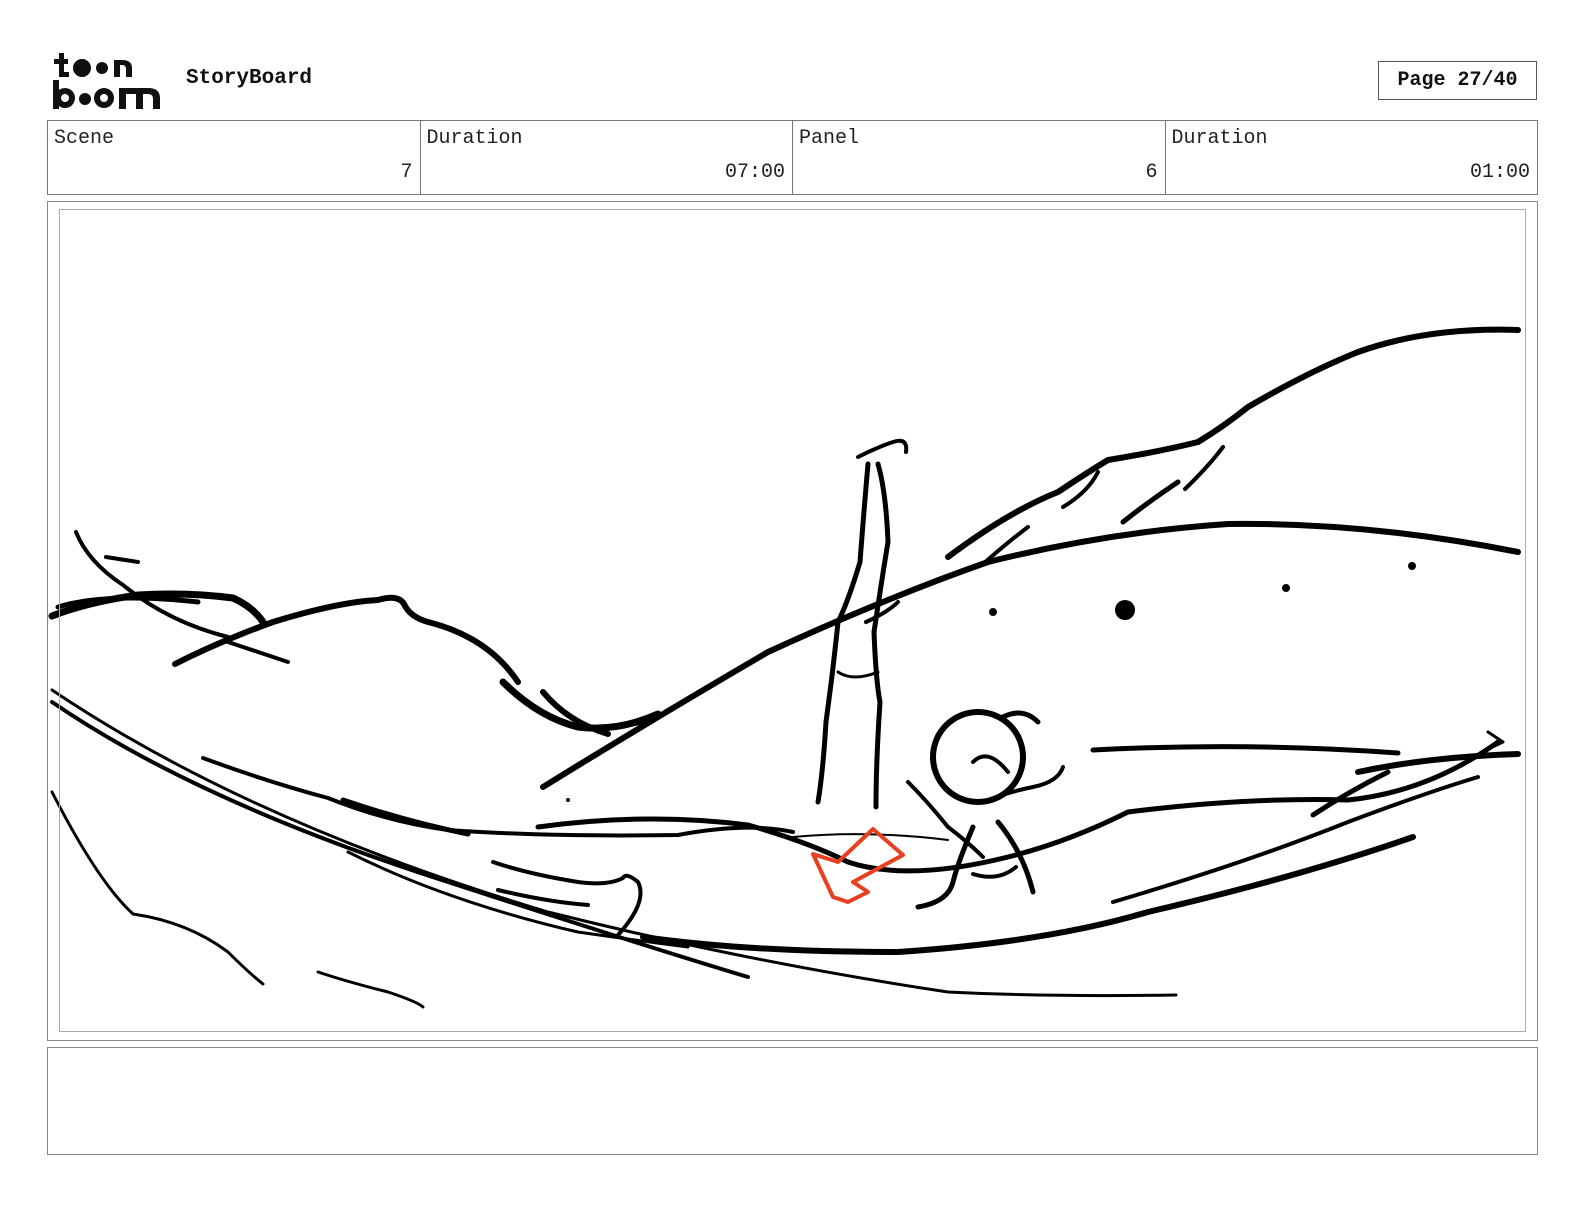 The height and width of the screenshot is (1224, 1584). I want to click on panel-label: Panel, so click(829, 138).